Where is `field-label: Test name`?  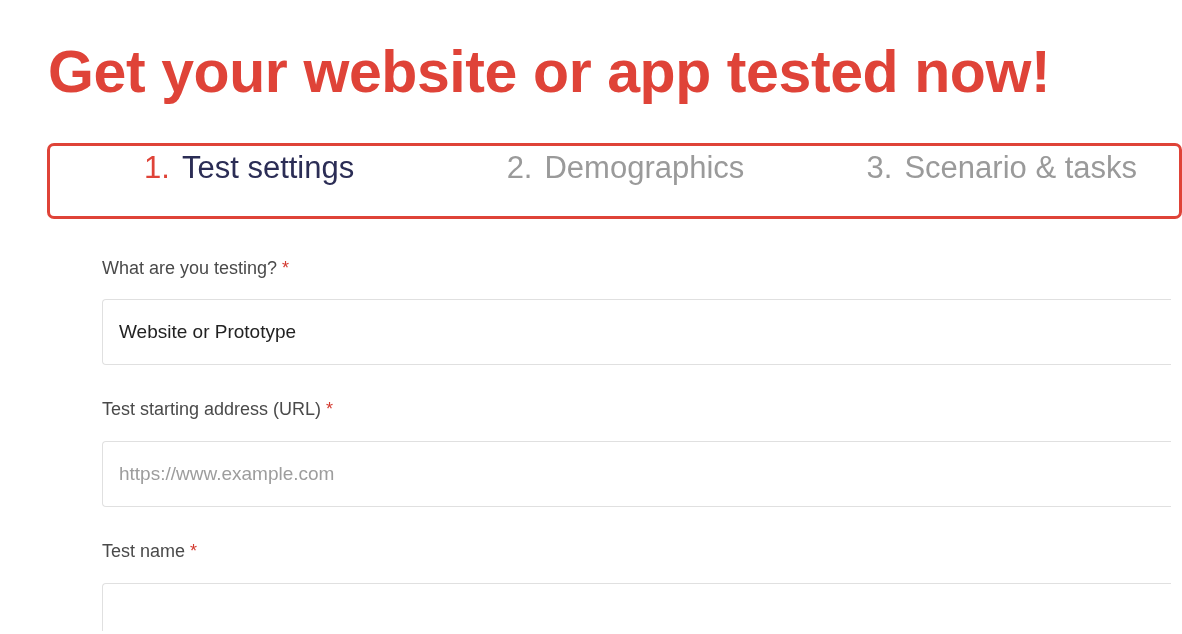
field-label: Test name is located at coordinates (144, 552).